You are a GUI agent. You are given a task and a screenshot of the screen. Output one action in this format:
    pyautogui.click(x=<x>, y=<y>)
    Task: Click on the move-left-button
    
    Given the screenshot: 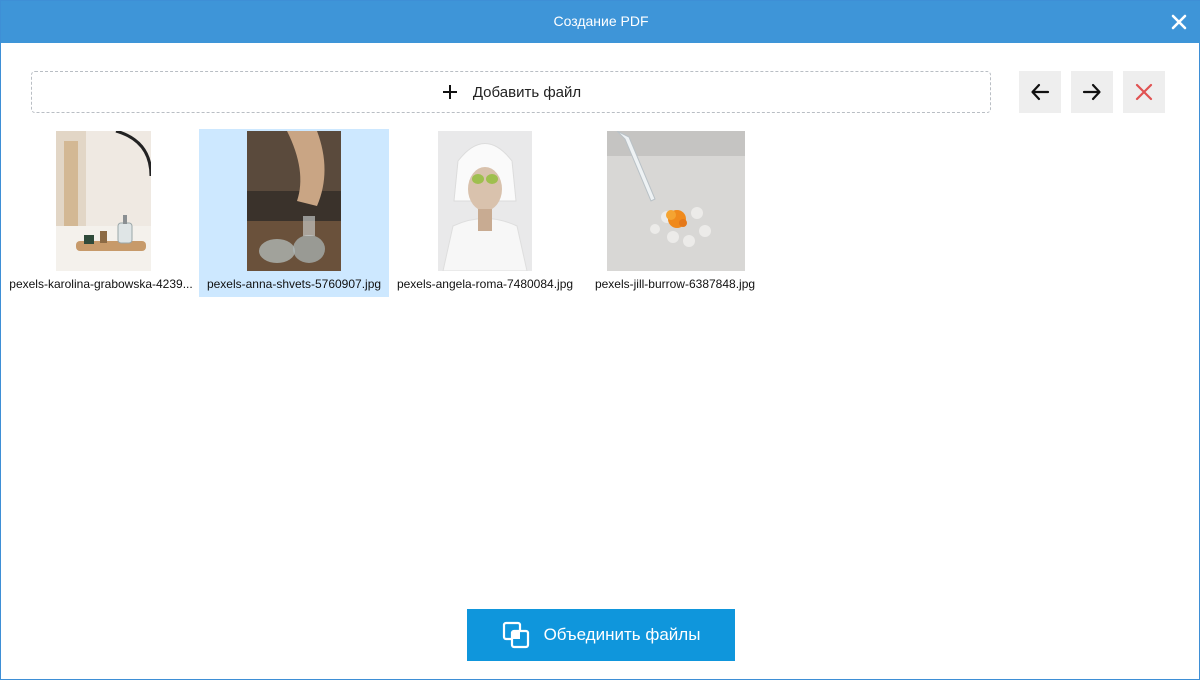 What is the action you would take?
    pyautogui.click(x=1040, y=92)
    